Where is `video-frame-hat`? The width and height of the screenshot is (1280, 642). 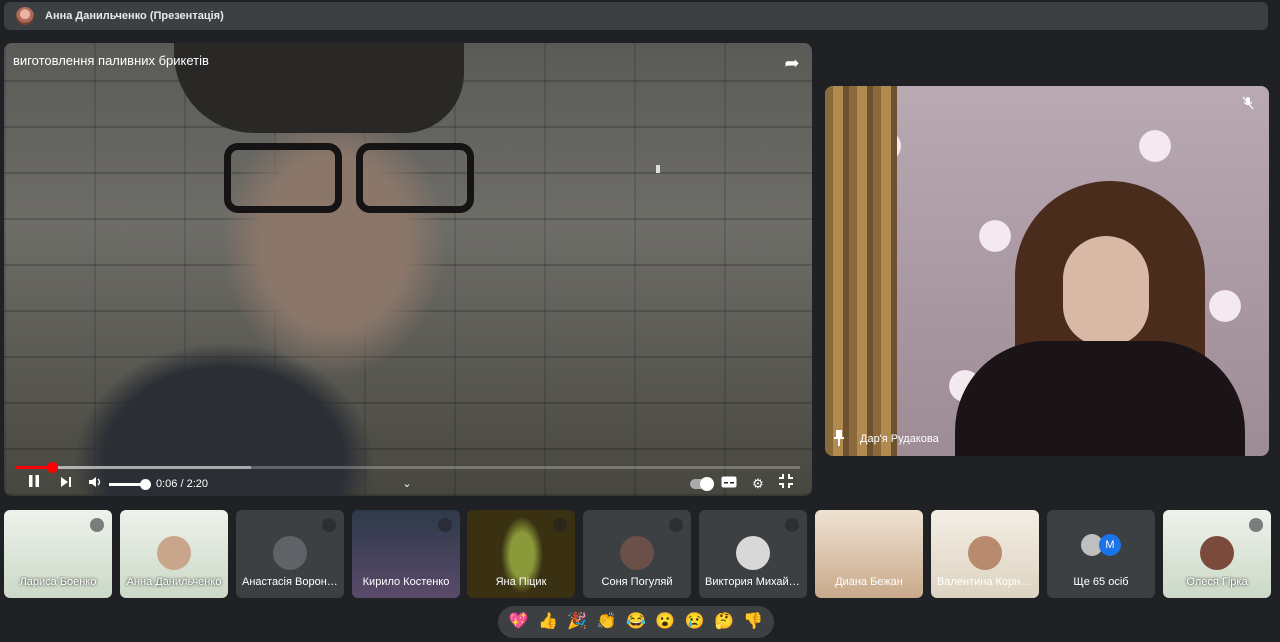
video-frame-hat is located at coordinates (319, 88).